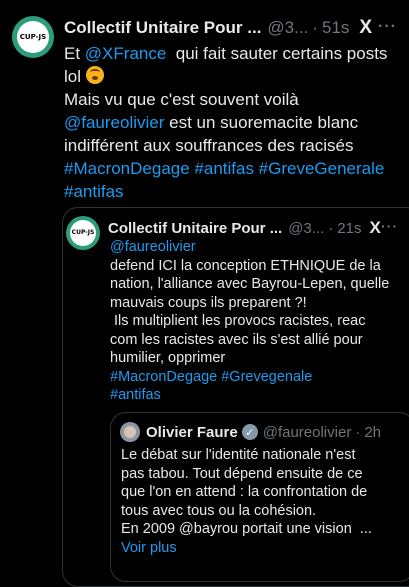 Image resolution: width=409 pixels, height=587 pixels. What do you see at coordinates (257, 247) in the screenshot?
I see `quoted-mention-faureolivier: @faureolivier` at bounding box center [257, 247].